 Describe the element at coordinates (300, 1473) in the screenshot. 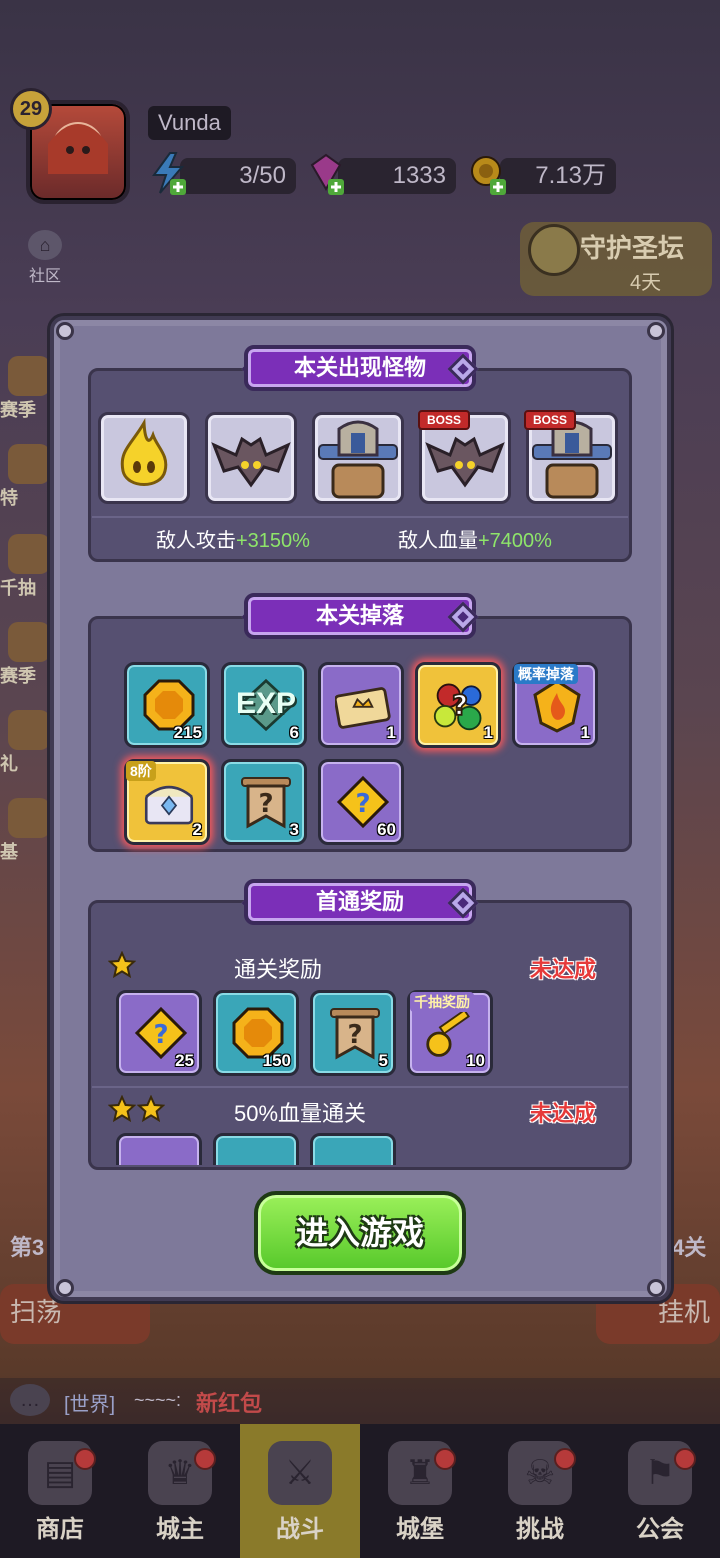

I see `swords-icon: ⚔` at that location.